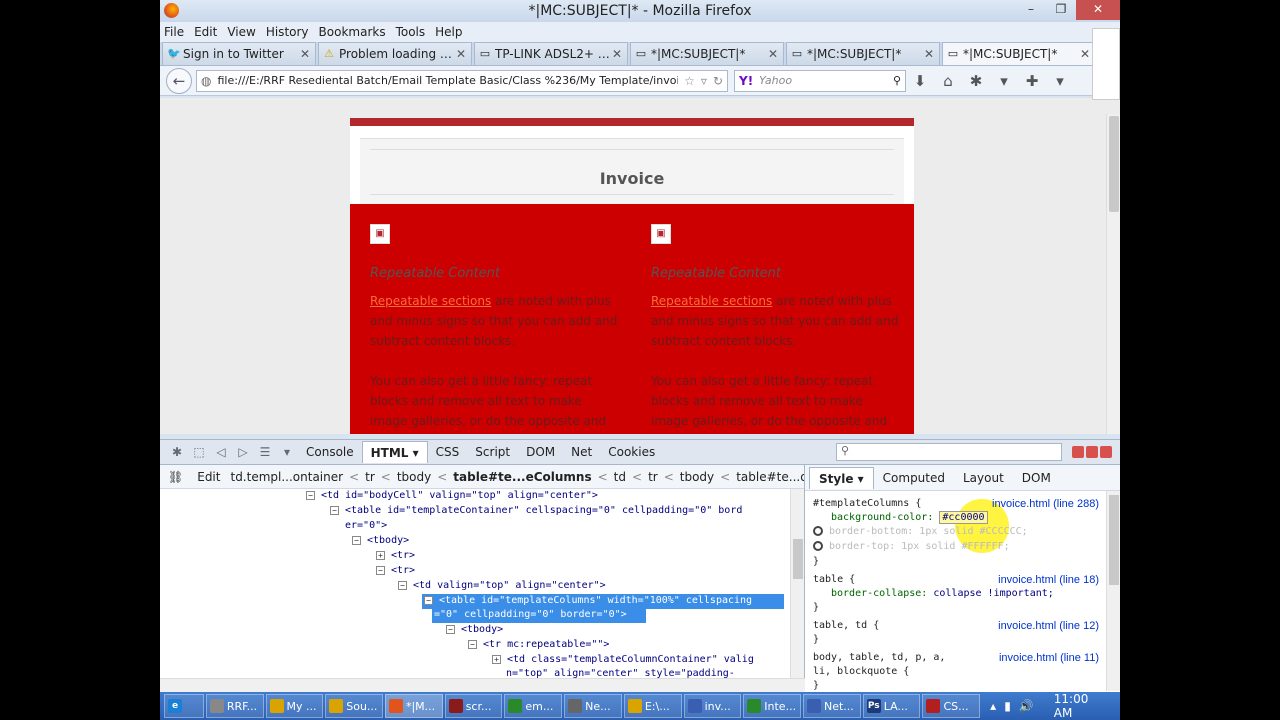 This screenshot has height=720, width=1280. What do you see at coordinates (718, 81) in the screenshot?
I see `reload-icon: ↻` at bounding box center [718, 81].